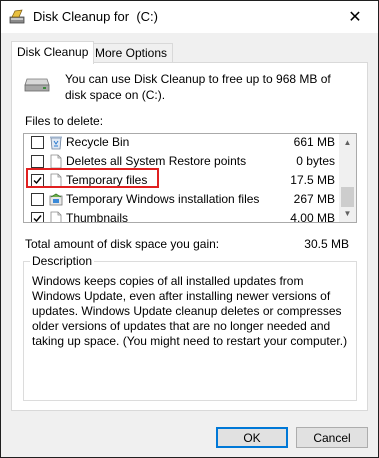  I want to click on tab-more-options: More Options, so click(131, 53).